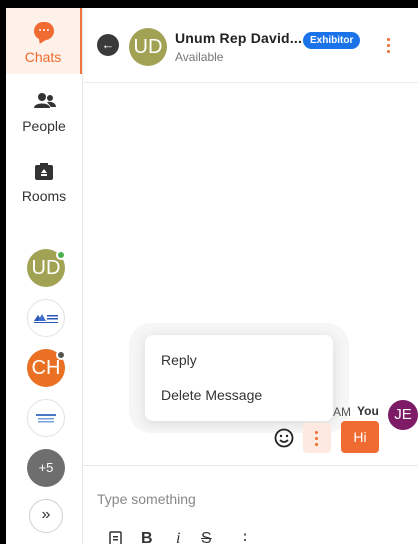 The image size is (418, 544). I want to click on italic-button: i, so click(178, 537).